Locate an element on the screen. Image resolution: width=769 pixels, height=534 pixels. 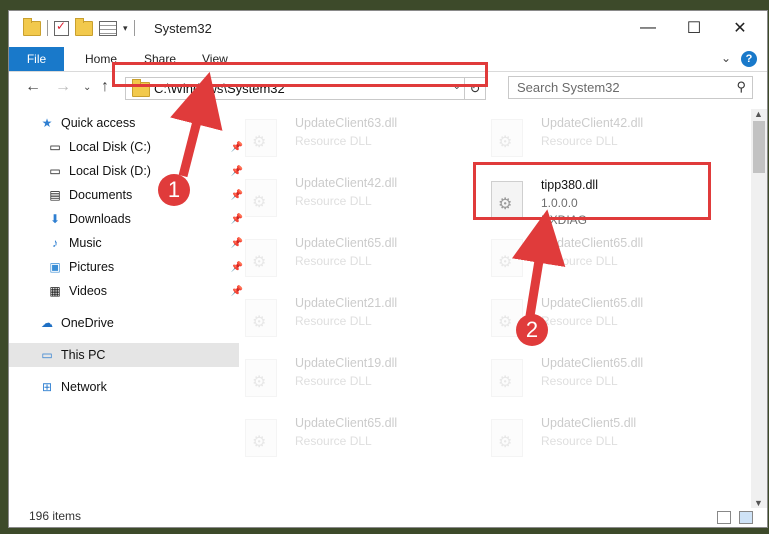
nav-item-onedrive: ☁ OneDrive is located at coordinates (124, 323).